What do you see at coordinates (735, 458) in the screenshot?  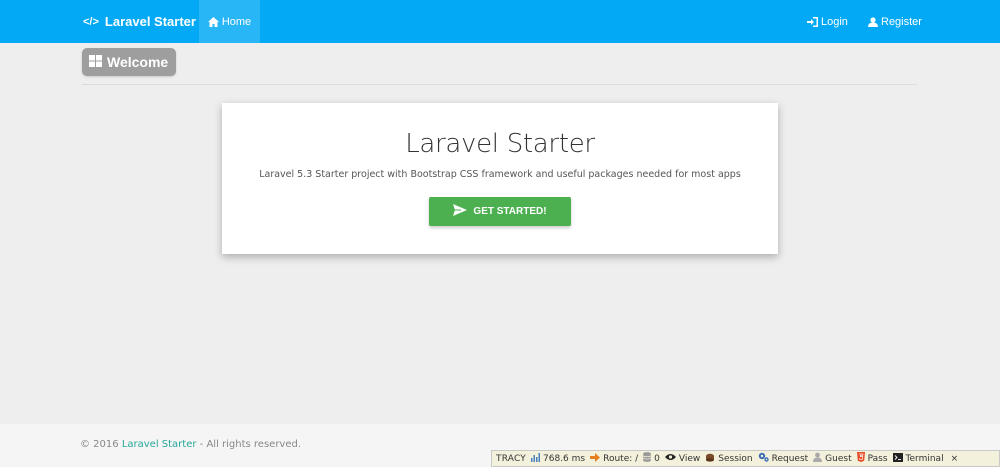 I see `tracy-session-label: Session` at bounding box center [735, 458].